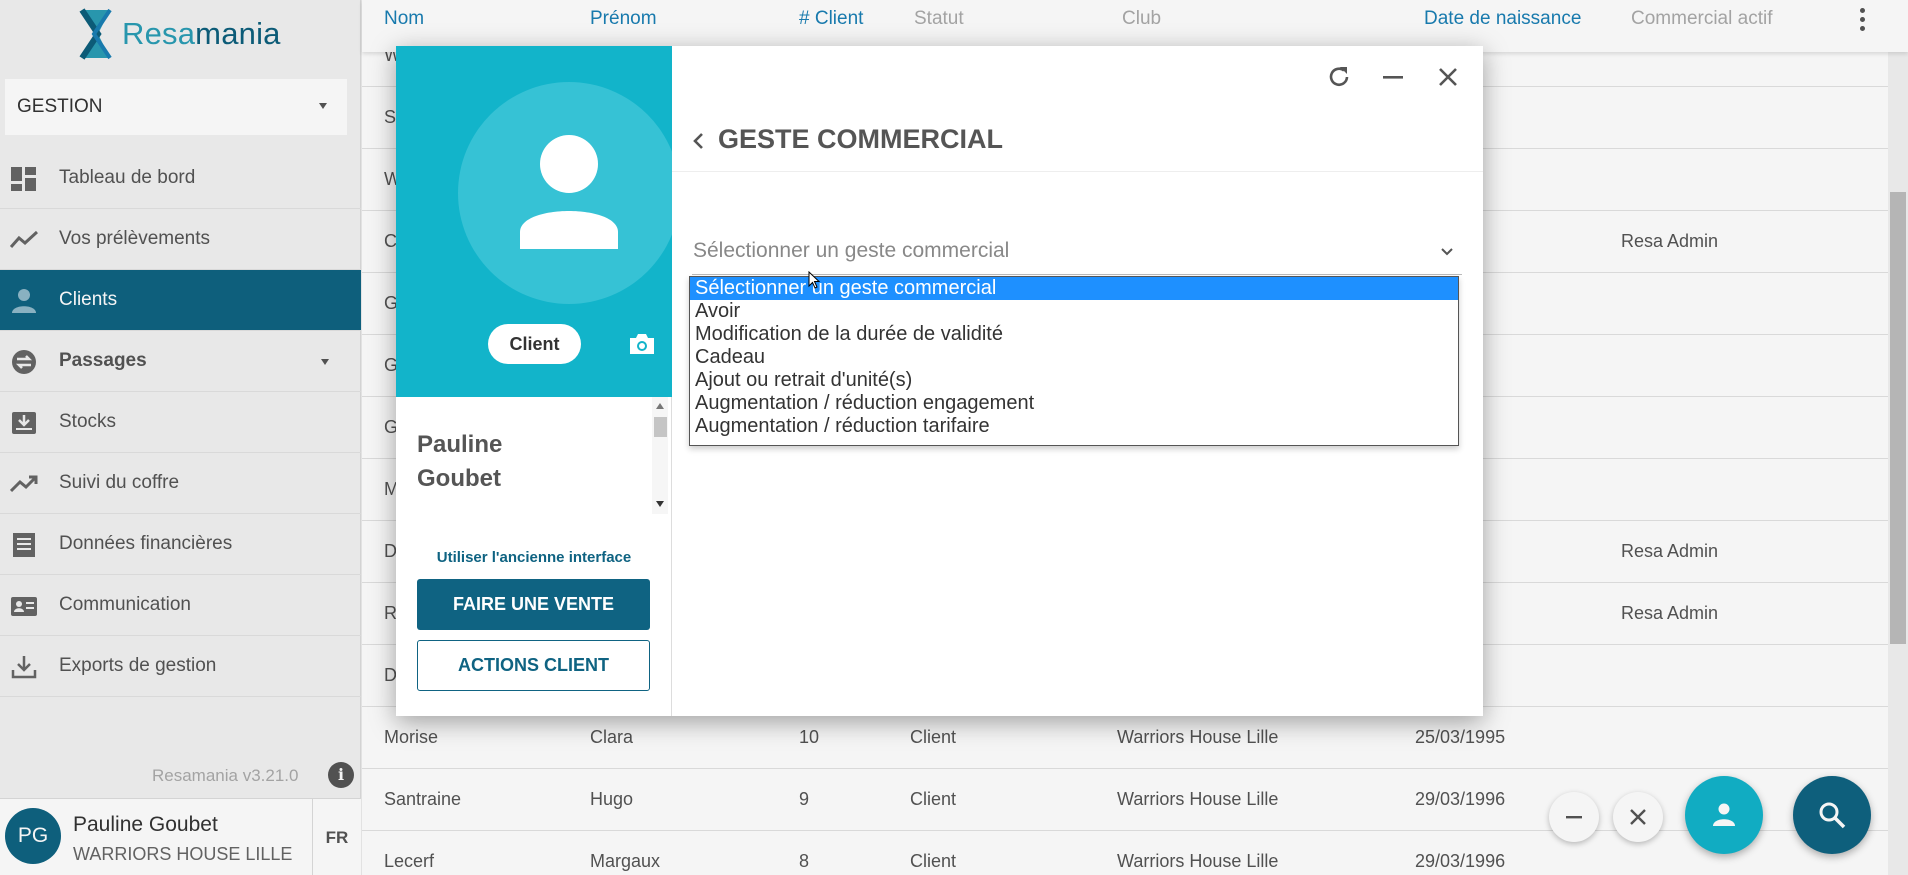 The width and height of the screenshot is (1908, 875). What do you see at coordinates (534, 557) in the screenshot?
I see `old-interface-link: Utiliser l'ancienne interface` at bounding box center [534, 557].